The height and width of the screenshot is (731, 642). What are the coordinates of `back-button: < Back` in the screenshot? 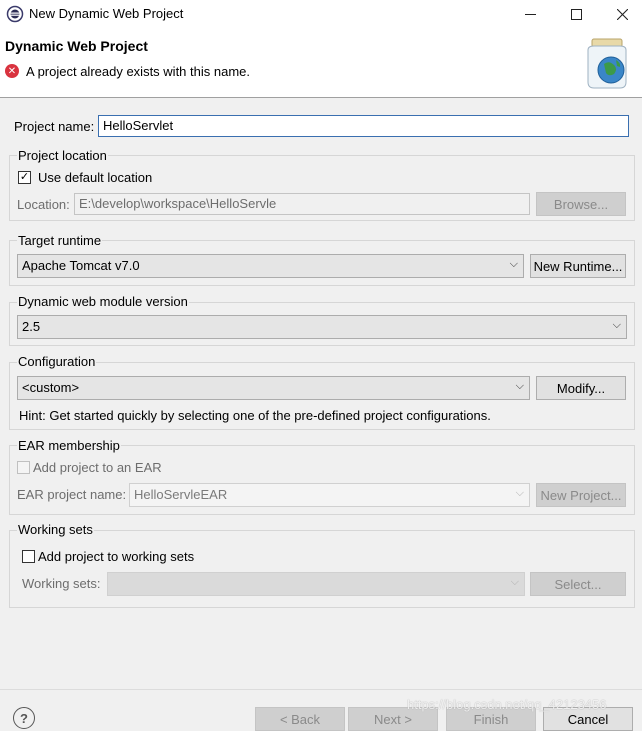 It's located at (300, 719).